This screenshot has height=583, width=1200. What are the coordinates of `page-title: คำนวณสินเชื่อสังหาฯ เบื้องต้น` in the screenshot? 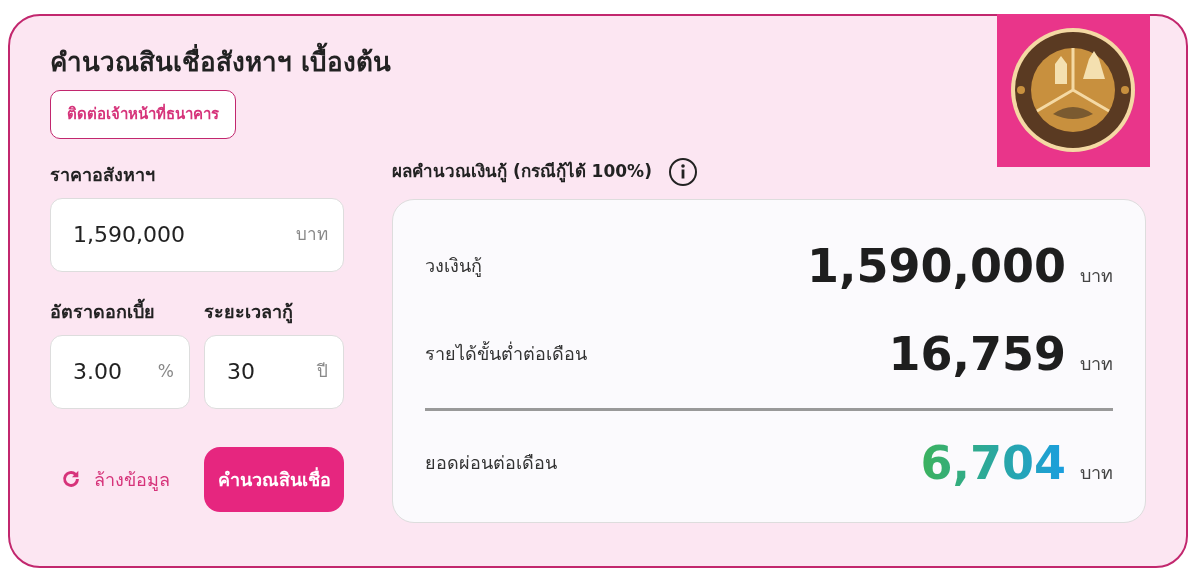 It's located at (598, 62).